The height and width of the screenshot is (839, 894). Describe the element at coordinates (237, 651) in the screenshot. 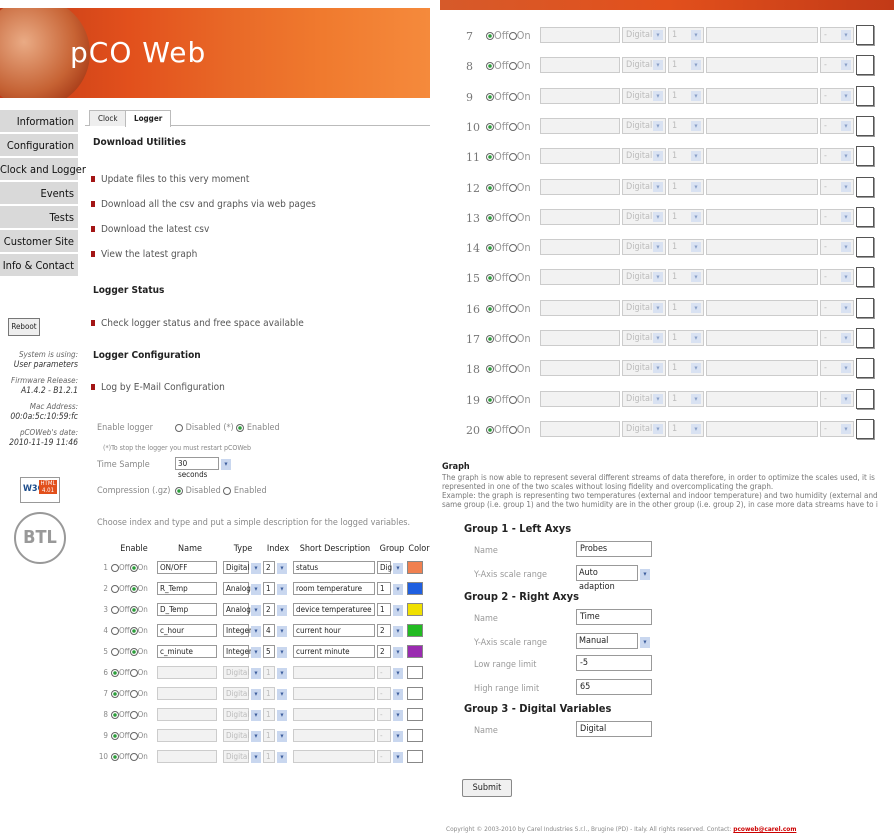

I see `type-select: Integer` at that location.